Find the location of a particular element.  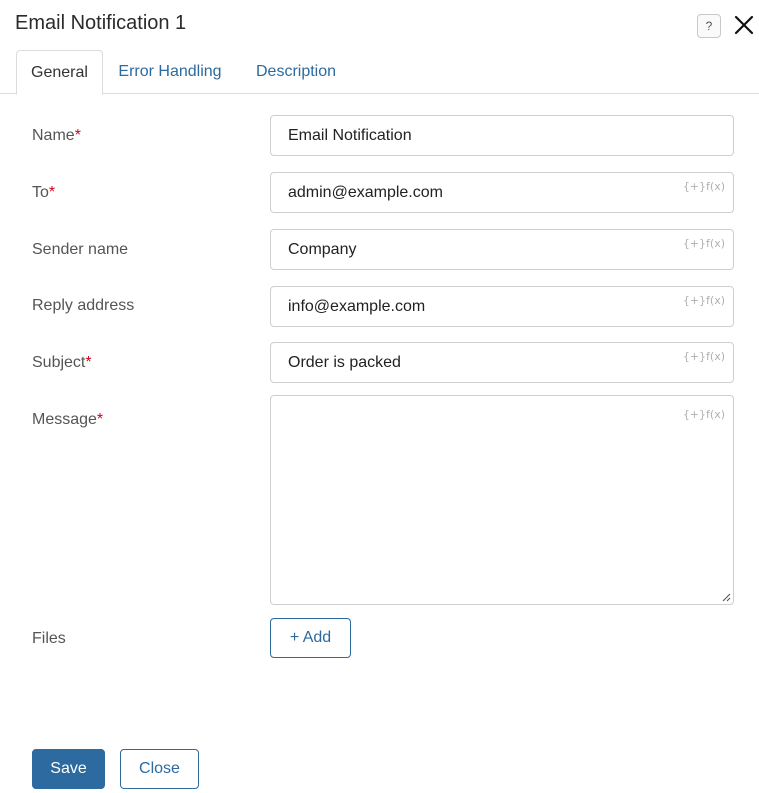

files-label: Files is located at coordinates (49, 638).